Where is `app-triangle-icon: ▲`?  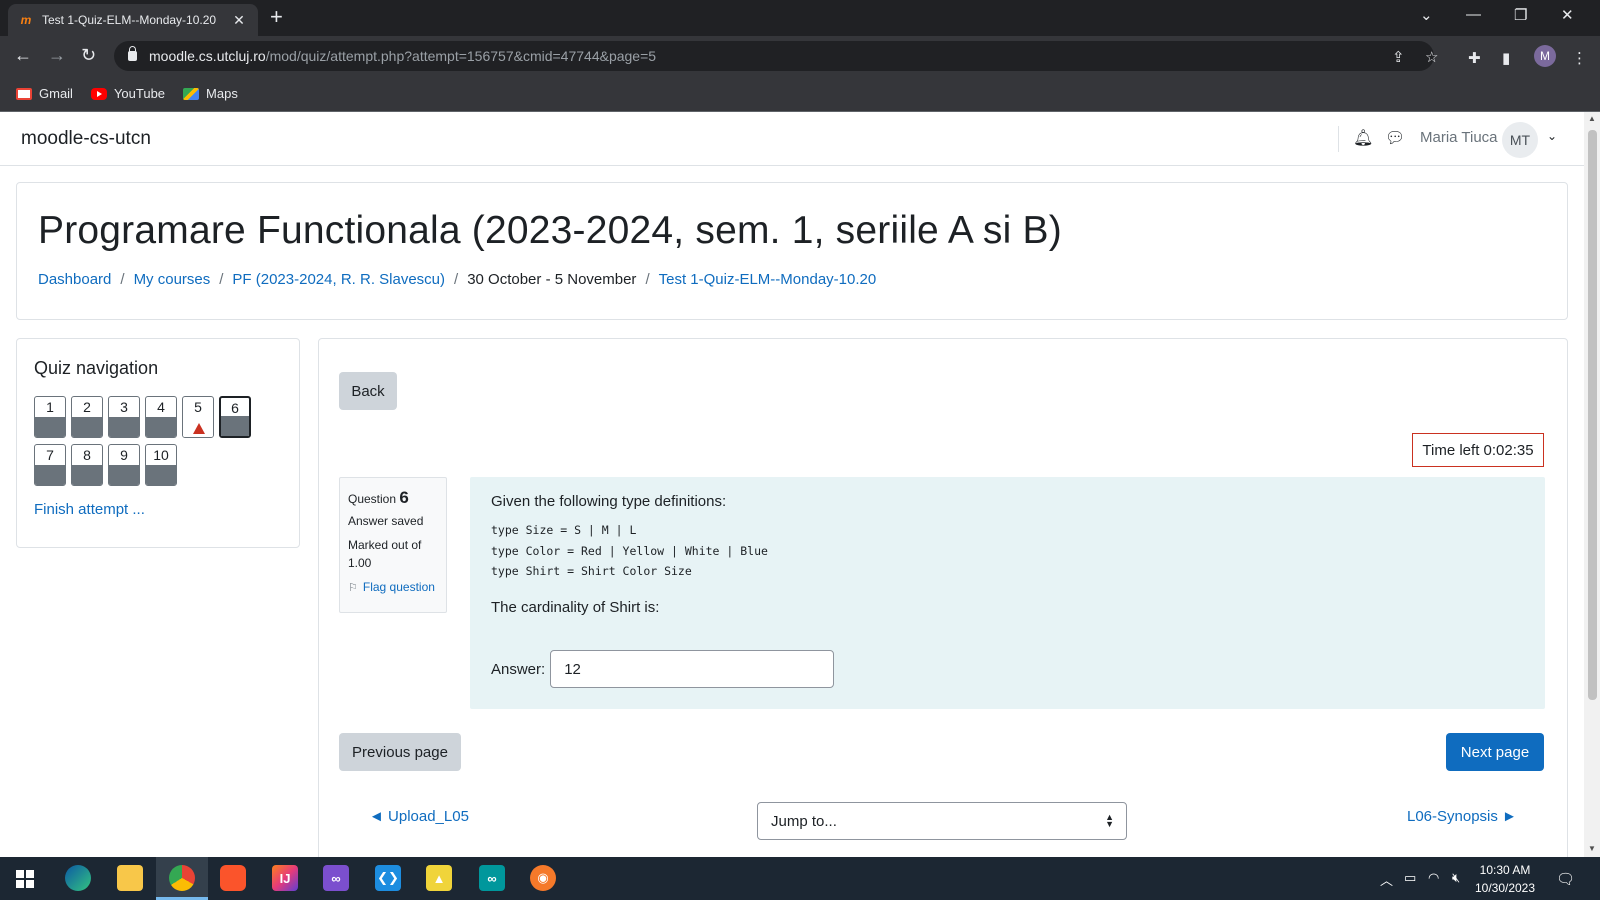 app-triangle-icon: ▲ is located at coordinates (439, 878).